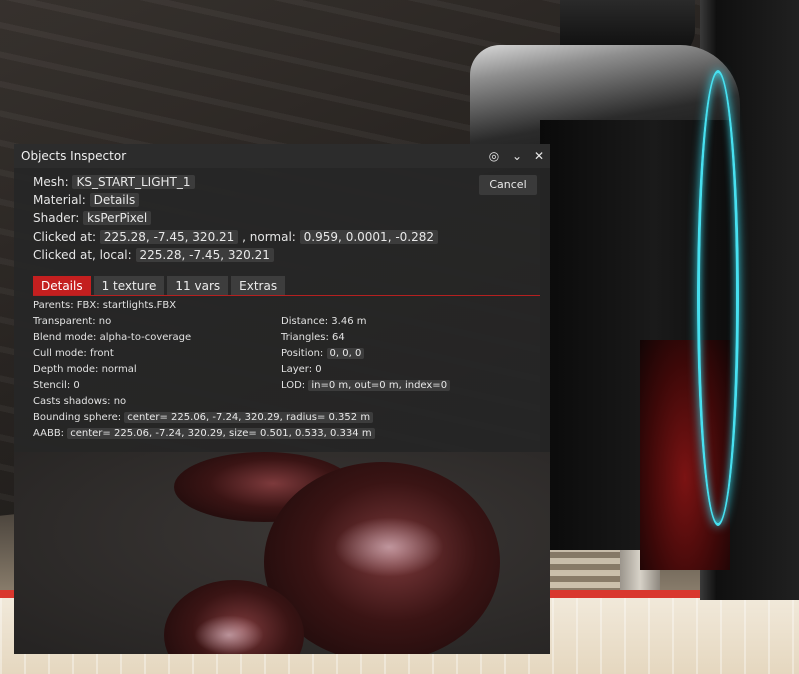 This screenshot has width=799, height=674. I want to click on material-row: Material: Details, so click(86, 200).